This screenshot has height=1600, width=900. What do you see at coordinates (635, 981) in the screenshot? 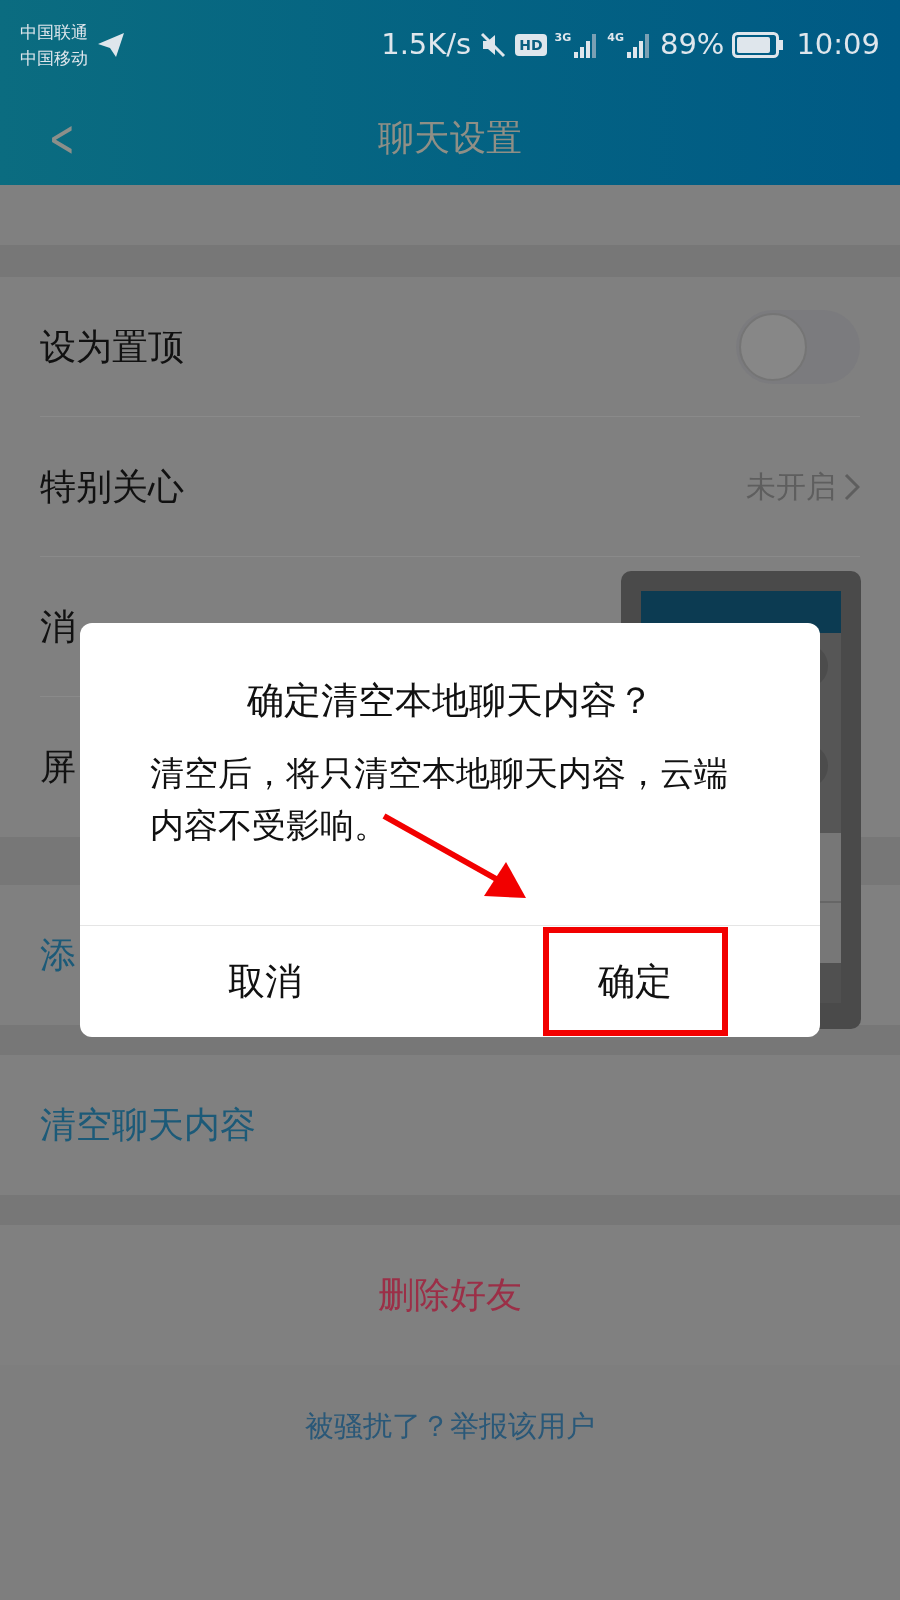
I see `dialog-button: 确定` at bounding box center [635, 981].